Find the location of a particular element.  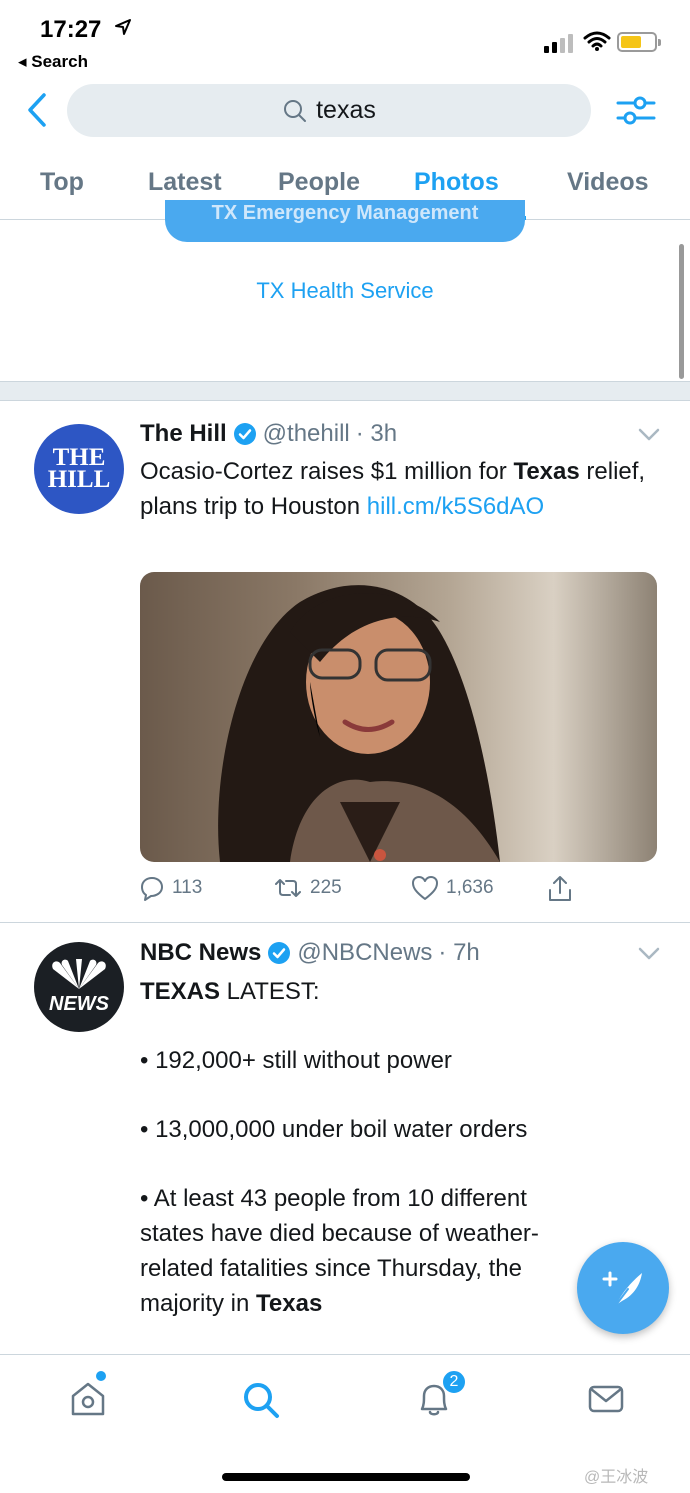

related-search-link: TX Health Service is located at coordinates (345, 291).